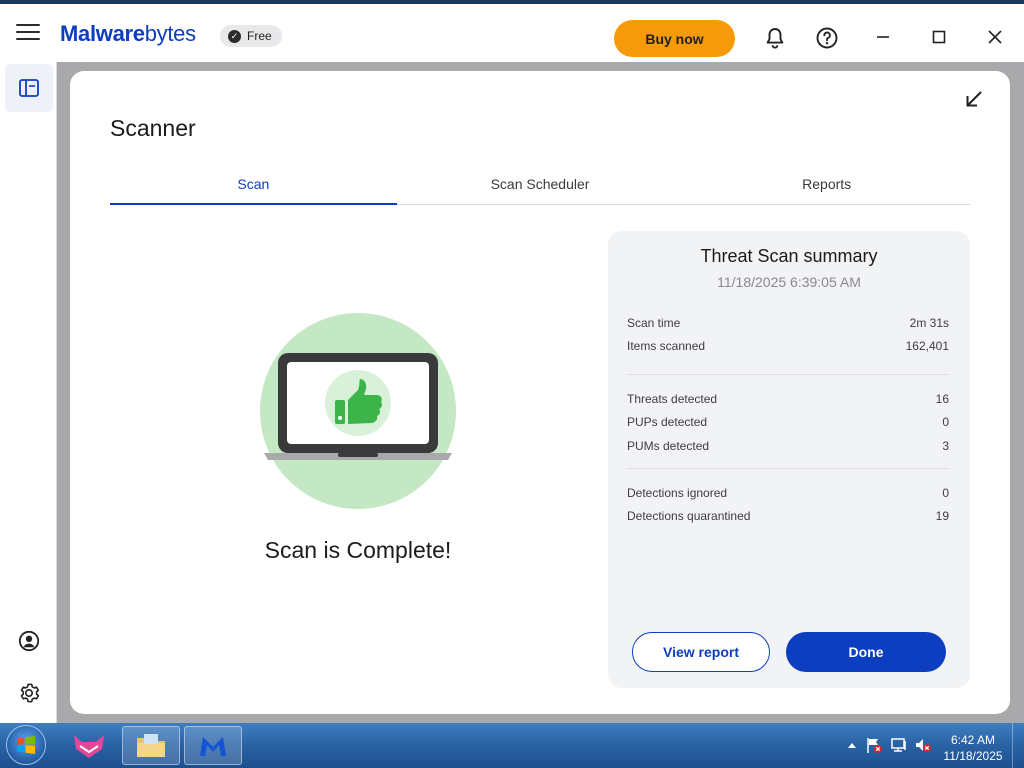  I want to click on logo-text-light: bytes, so click(170, 33).